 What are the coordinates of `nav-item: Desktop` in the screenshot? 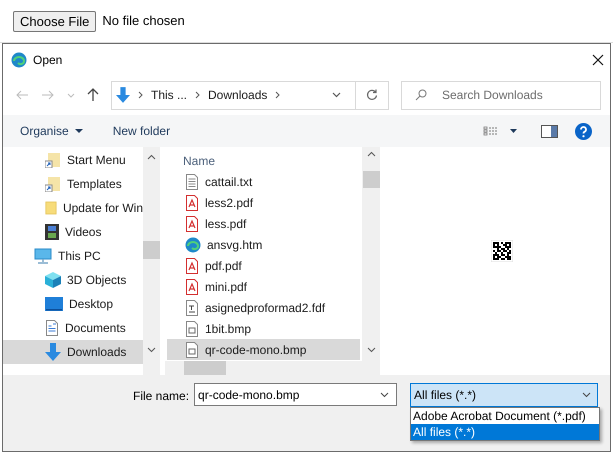 It's located at (73, 304).